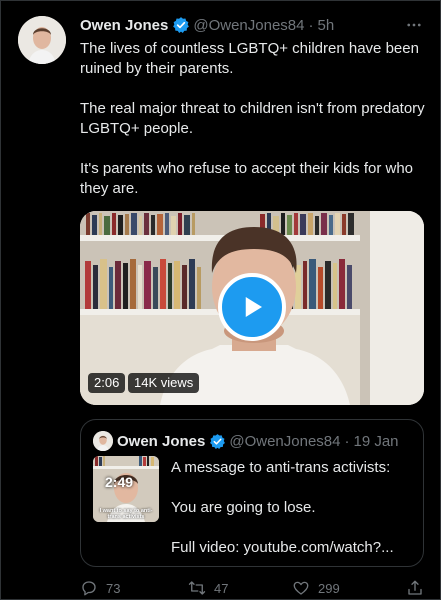 Image resolution: width=441 pixels, height=600 pixels. I want to click on quoted-video-duration: 2:49, so click(119, 482).